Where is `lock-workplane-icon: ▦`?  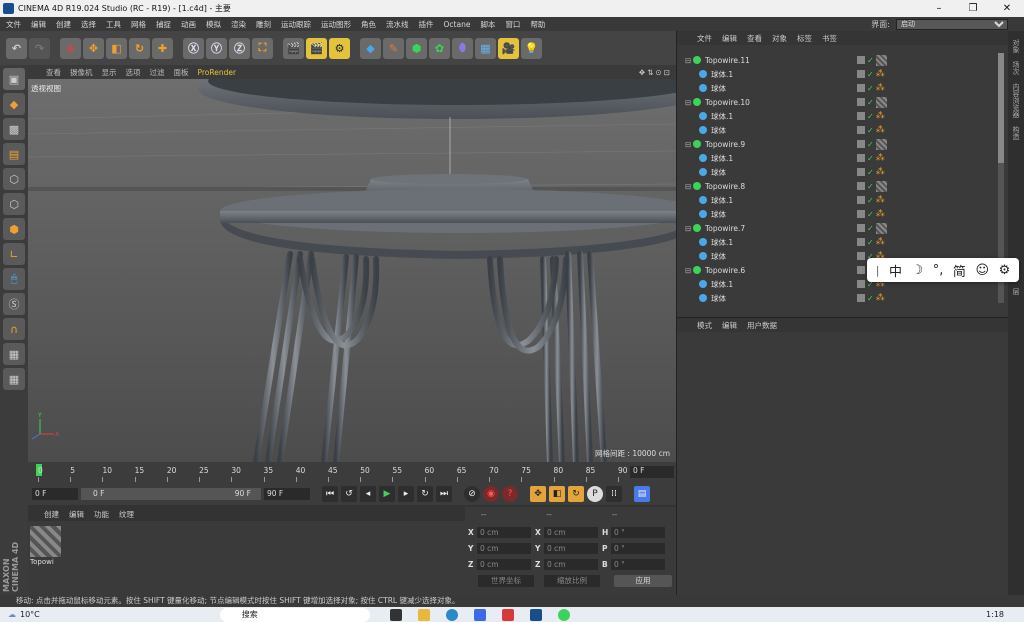
lock-workplane-icon: ▦ is located at coordinates (14, 354).